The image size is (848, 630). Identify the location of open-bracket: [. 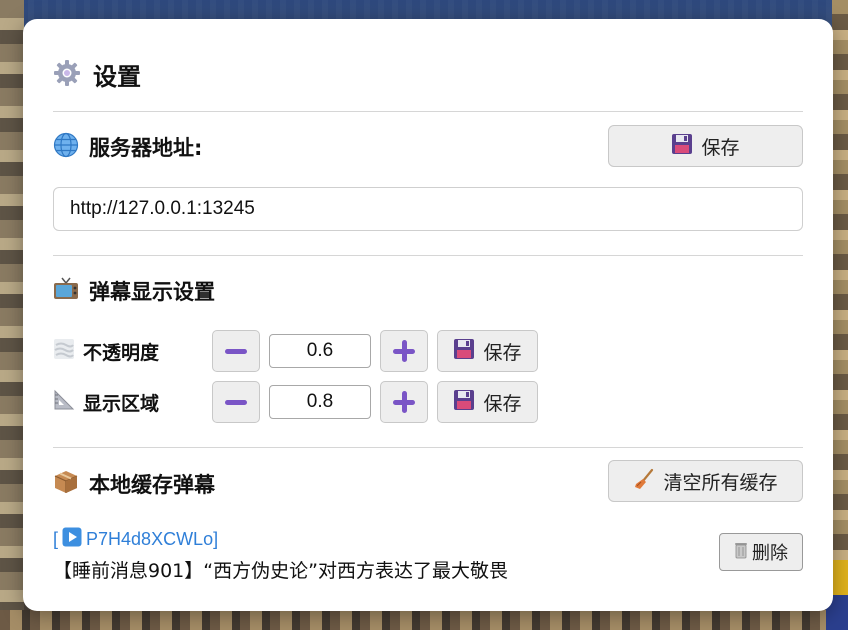
(56, 539).